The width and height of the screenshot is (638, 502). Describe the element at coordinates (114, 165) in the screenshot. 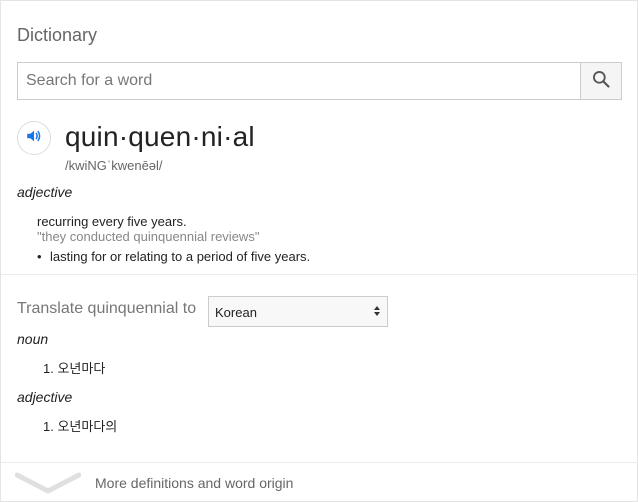

I see `phonetic-spelling: /kwiNGˈkwenēəl/` at that location.